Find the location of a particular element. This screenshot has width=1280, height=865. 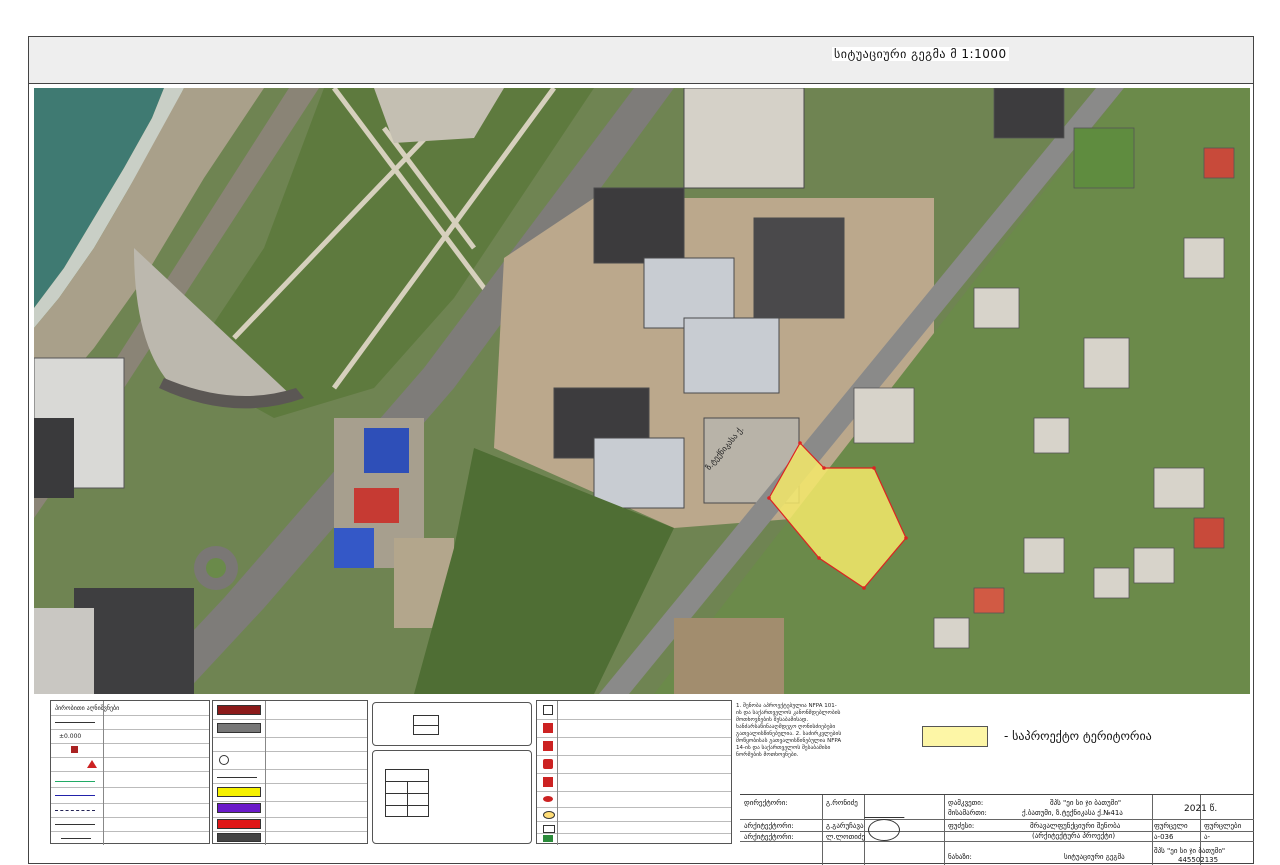

stage-value: მრავალფუნქციური შენობა is located at coordinates (1075, 826).